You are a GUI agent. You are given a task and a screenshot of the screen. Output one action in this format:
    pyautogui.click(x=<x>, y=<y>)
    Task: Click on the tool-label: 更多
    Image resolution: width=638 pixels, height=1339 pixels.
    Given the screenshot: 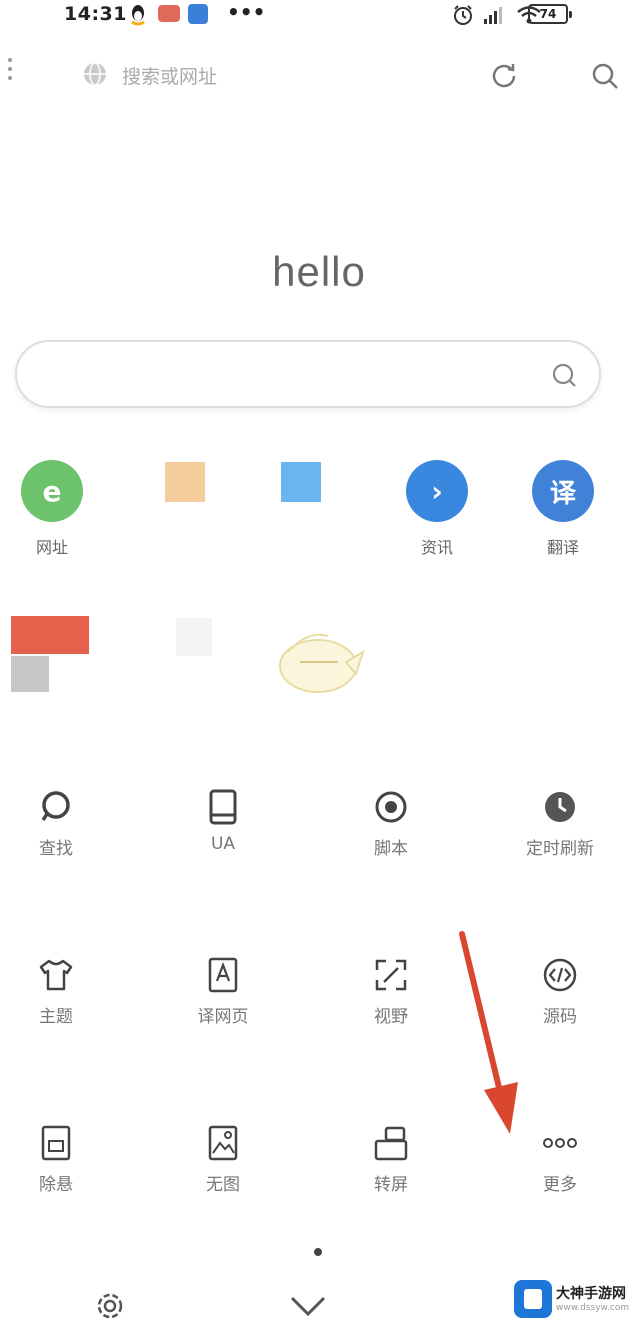 What is the action you would take?
    pyautogui.click(x=560, y=1185)
    